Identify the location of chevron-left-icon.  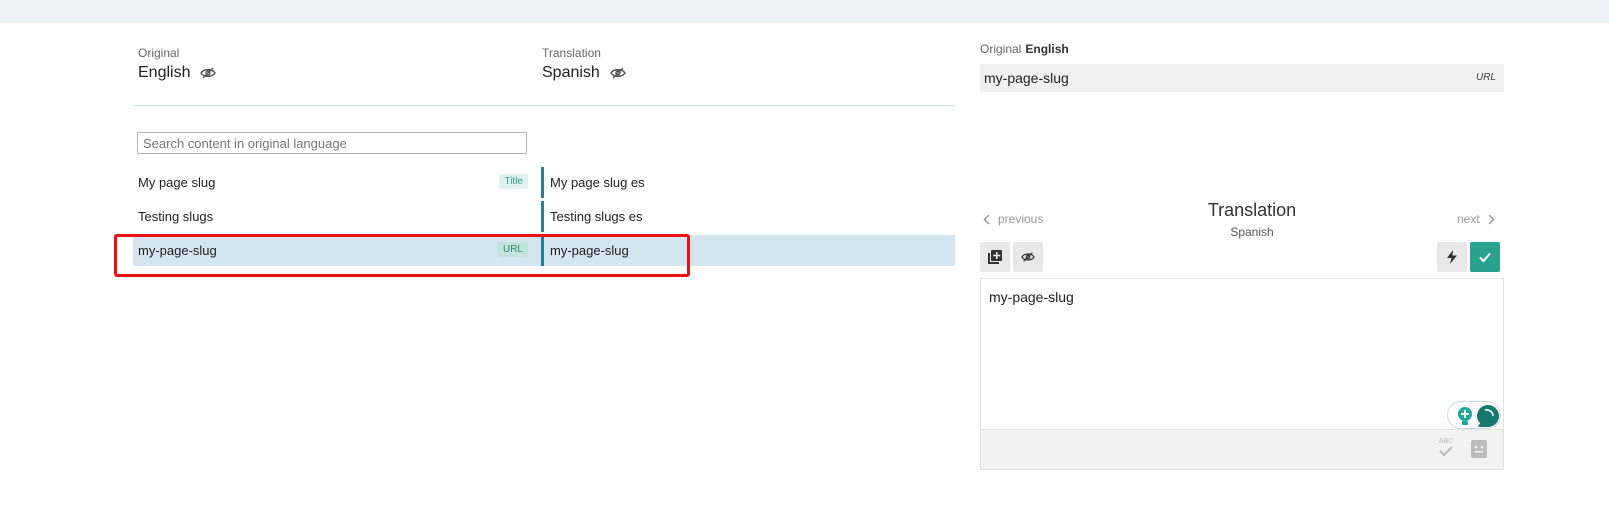
(986, 219).